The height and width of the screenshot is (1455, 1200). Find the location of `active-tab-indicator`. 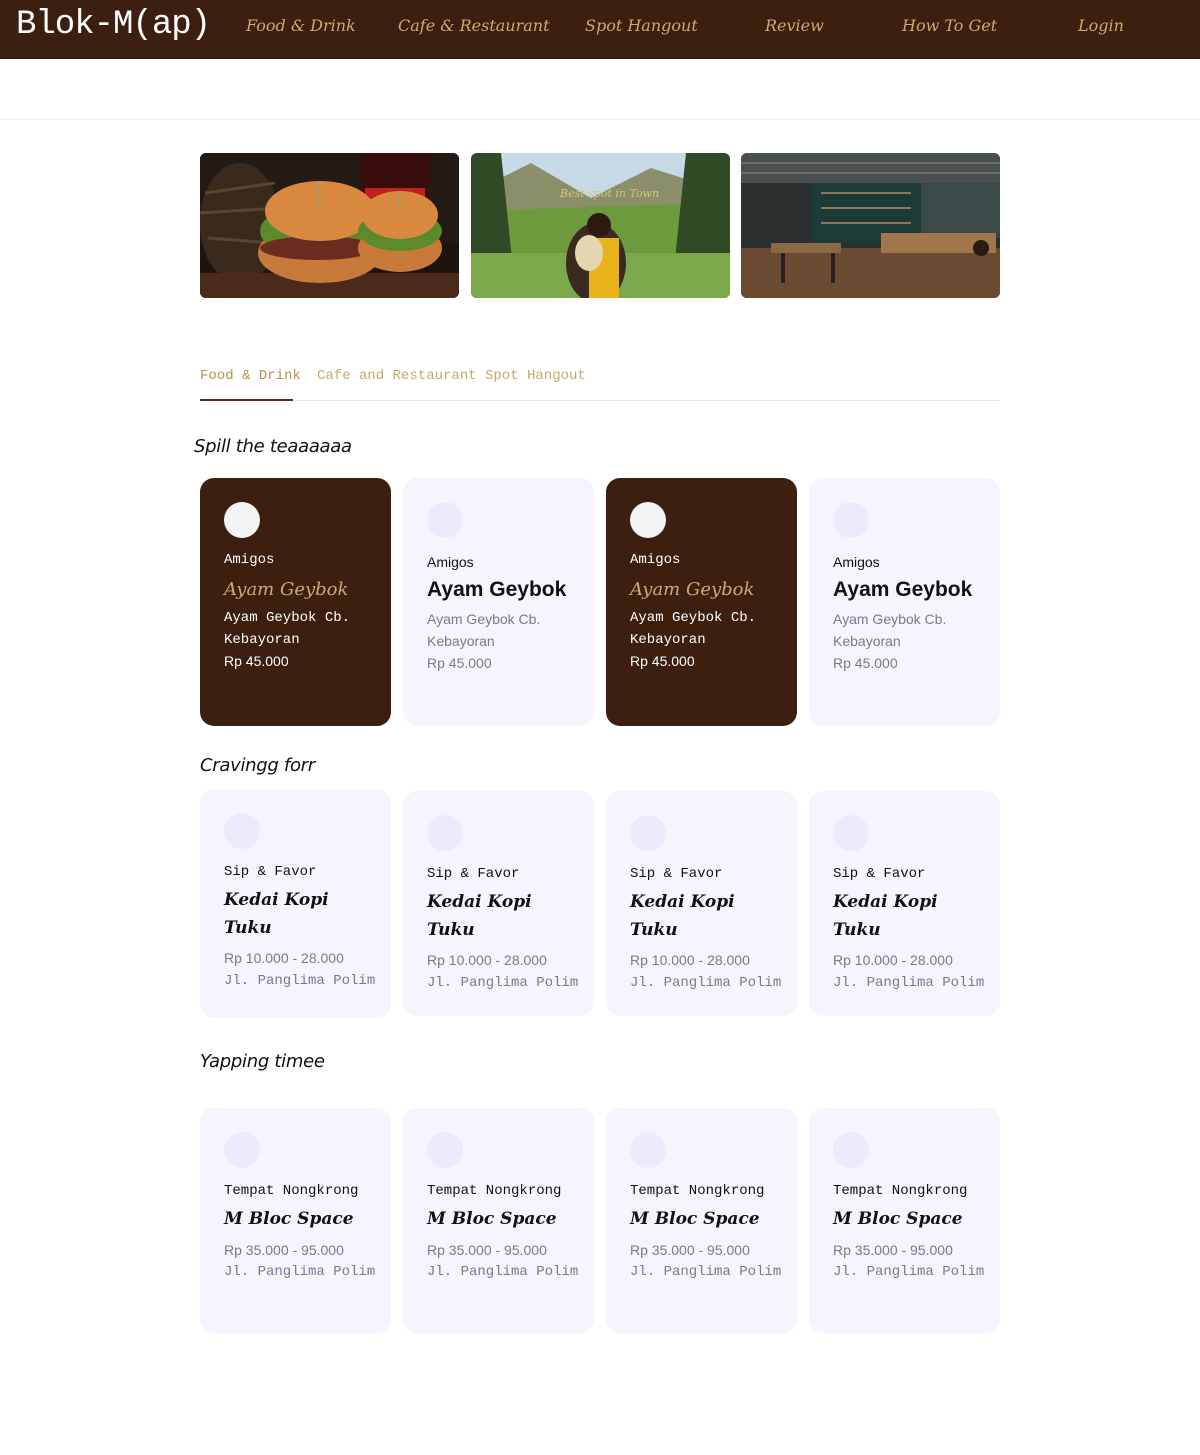

active-tab-indicator is located at coordinates (246, 400).